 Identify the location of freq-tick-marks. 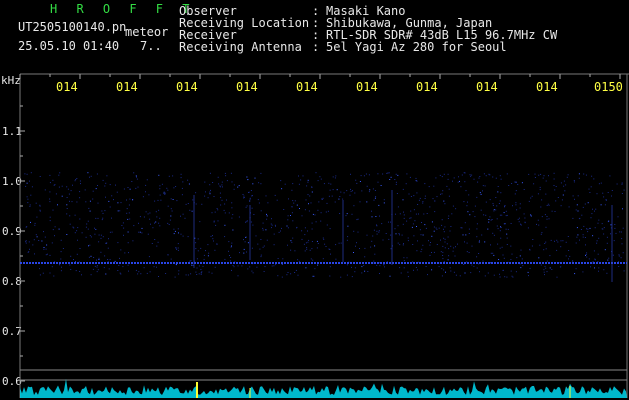
(22, 243).